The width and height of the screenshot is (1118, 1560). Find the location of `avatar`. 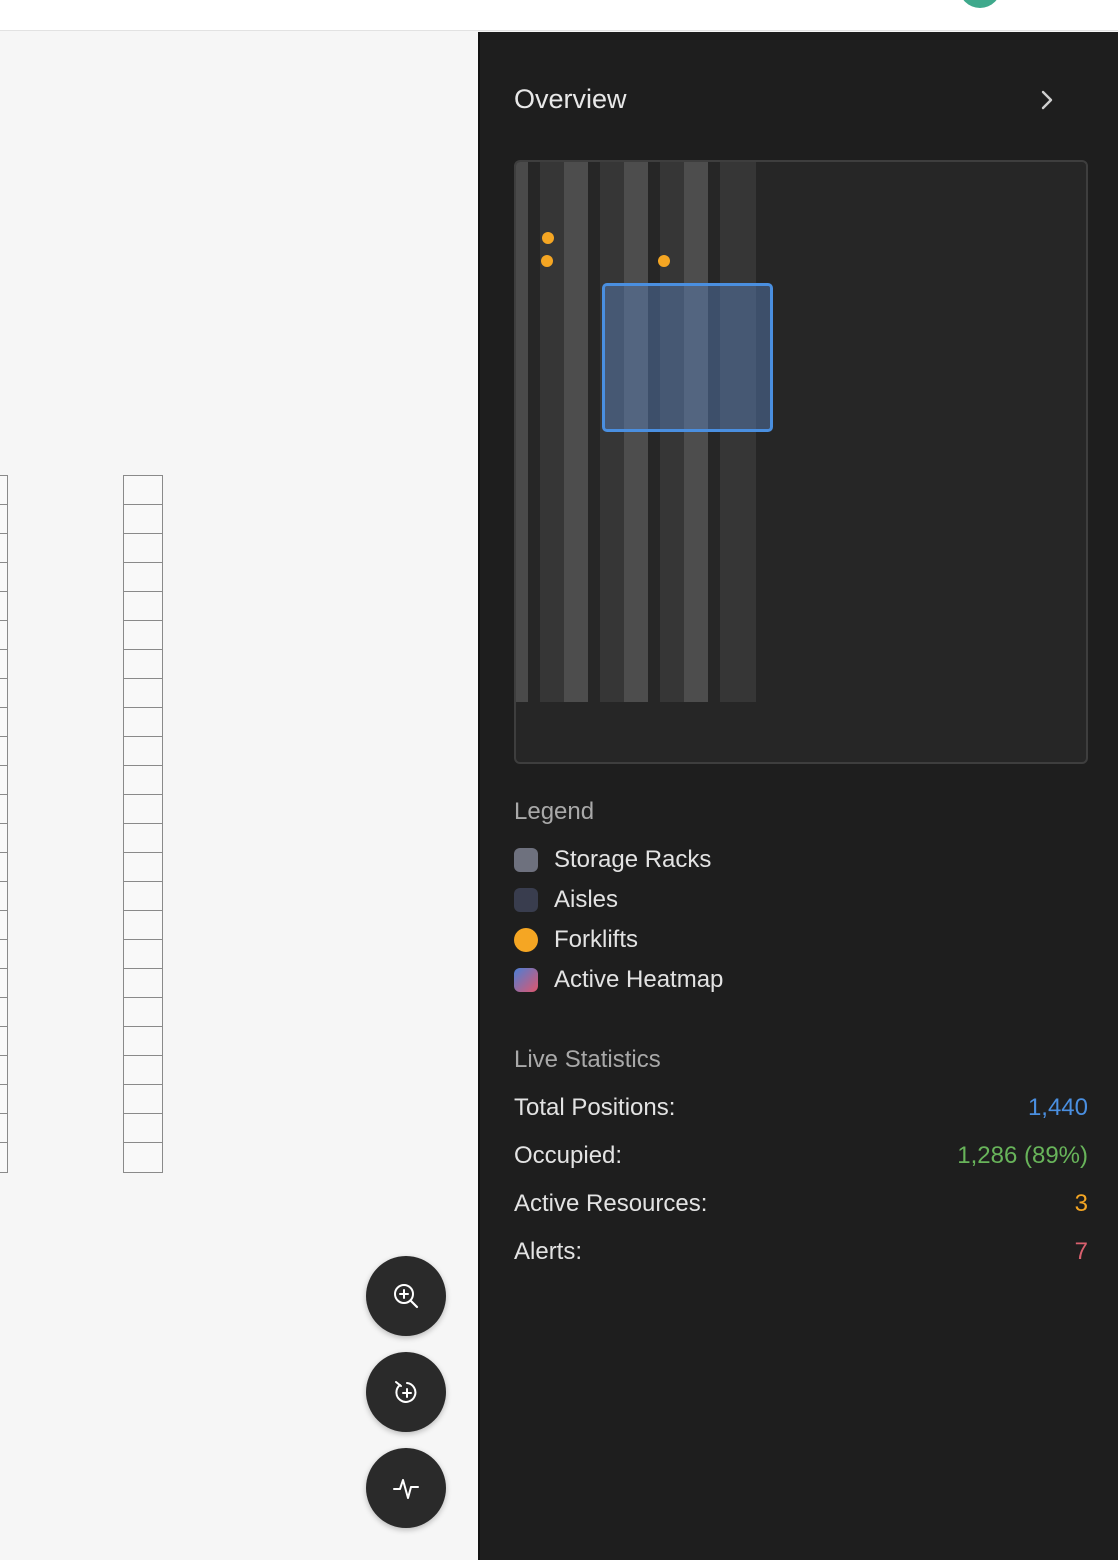

avatar is located at coordinates (980, 4).